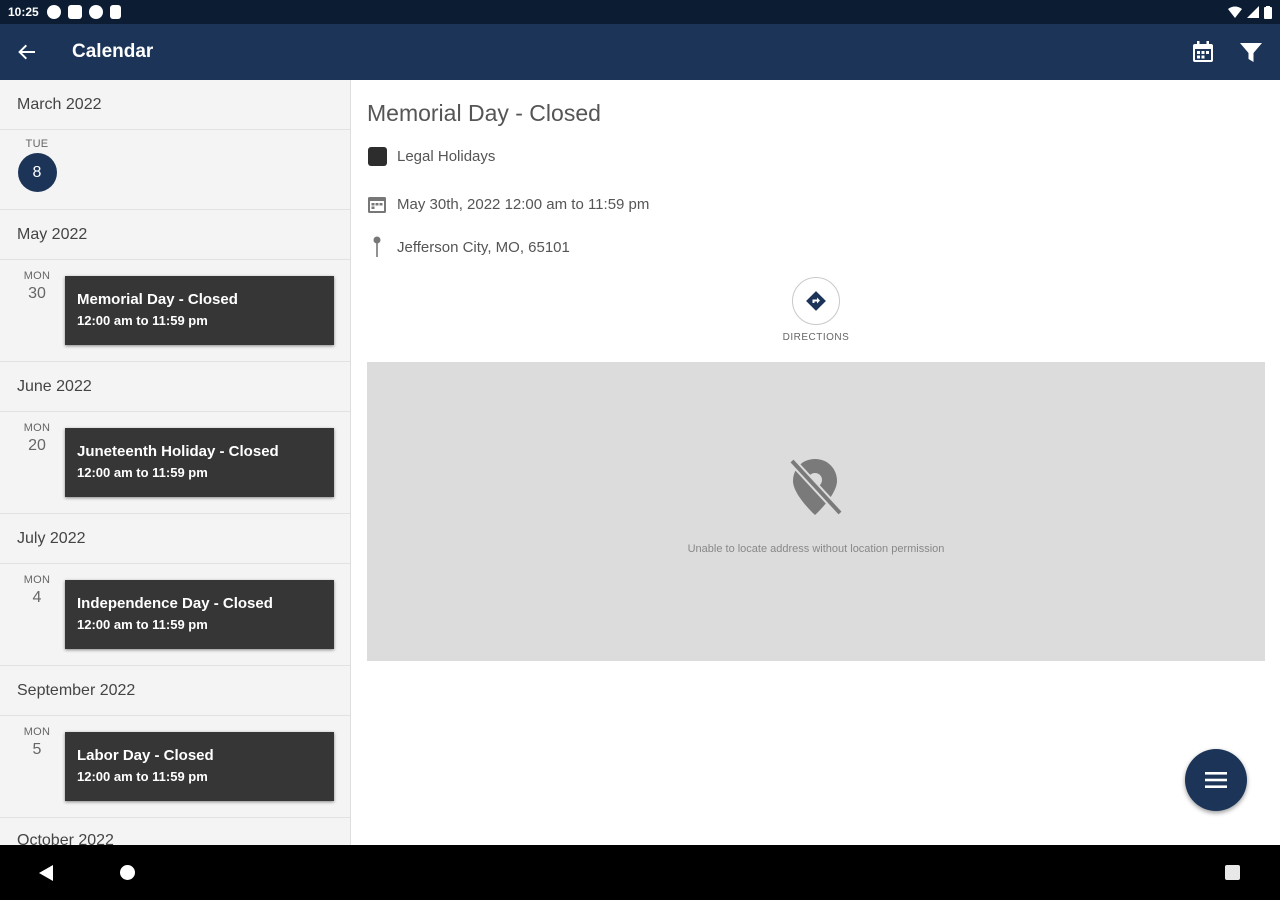 The height and width of the screenshot is (900, 1280). What do you see at coordinates (175, 235) in the screenshot?
I see `month-header: May 2022` at bounding box center [175, 235].